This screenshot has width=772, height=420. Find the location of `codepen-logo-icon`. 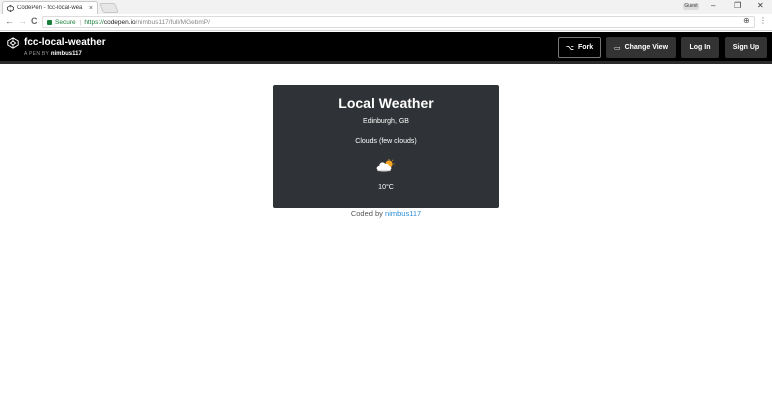

codepen-logo-icon is located at coordinates (13, 43).